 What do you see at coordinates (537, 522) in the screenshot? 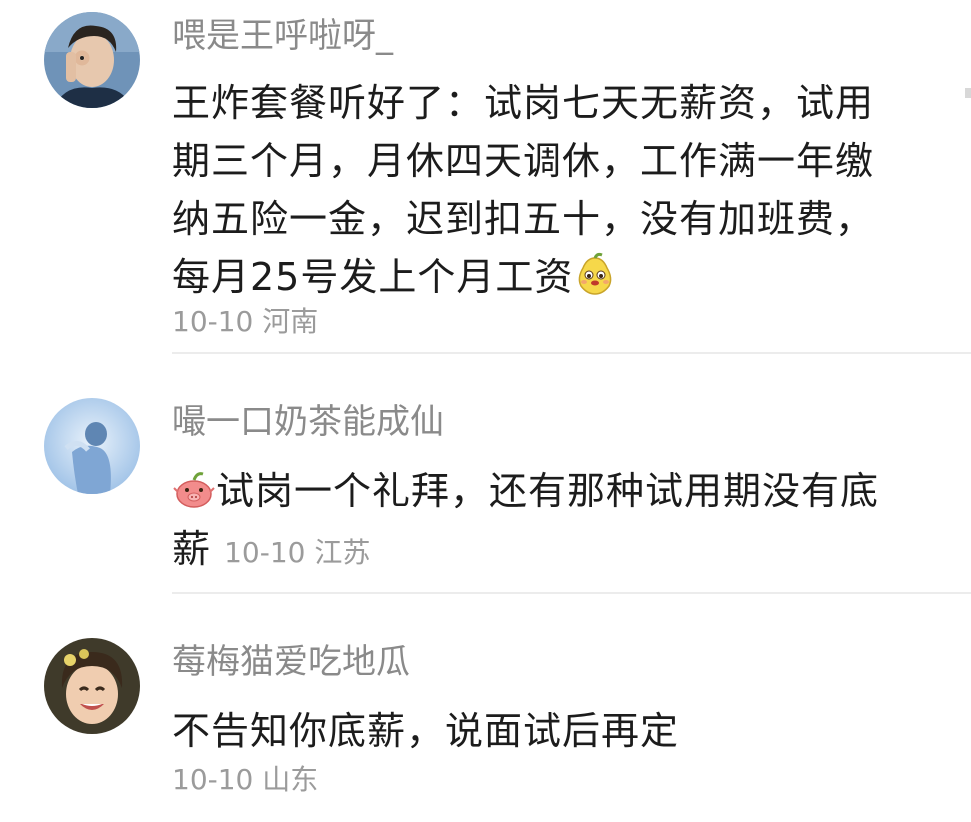
I see `comment-text: 试岗一个礼拜，还有那种试用期没有底薪 10-10 江苏` at bounding box center [537, 522].